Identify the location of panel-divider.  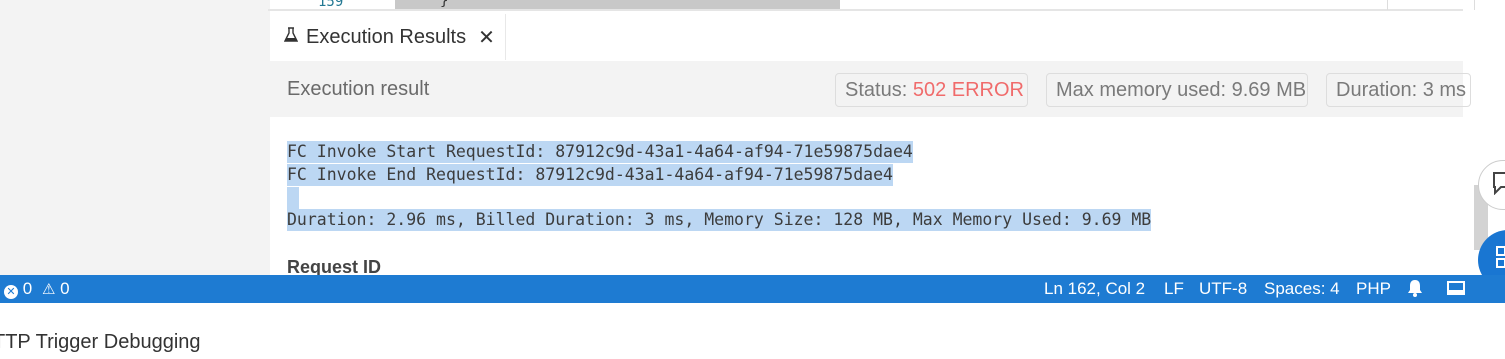
(865, 10).